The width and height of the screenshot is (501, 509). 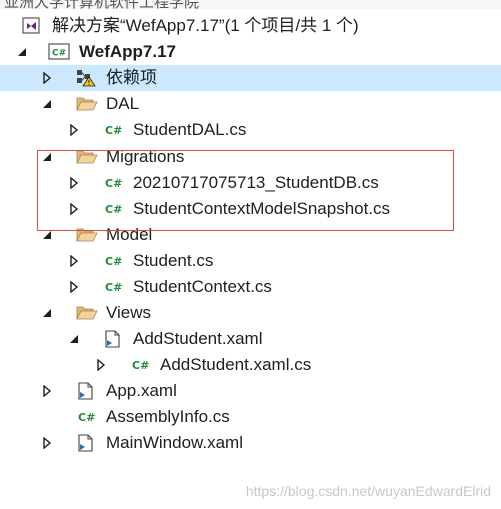 I want to click on tree-row-file-app-xaml: App.xaml, so click(x=250, y=391).